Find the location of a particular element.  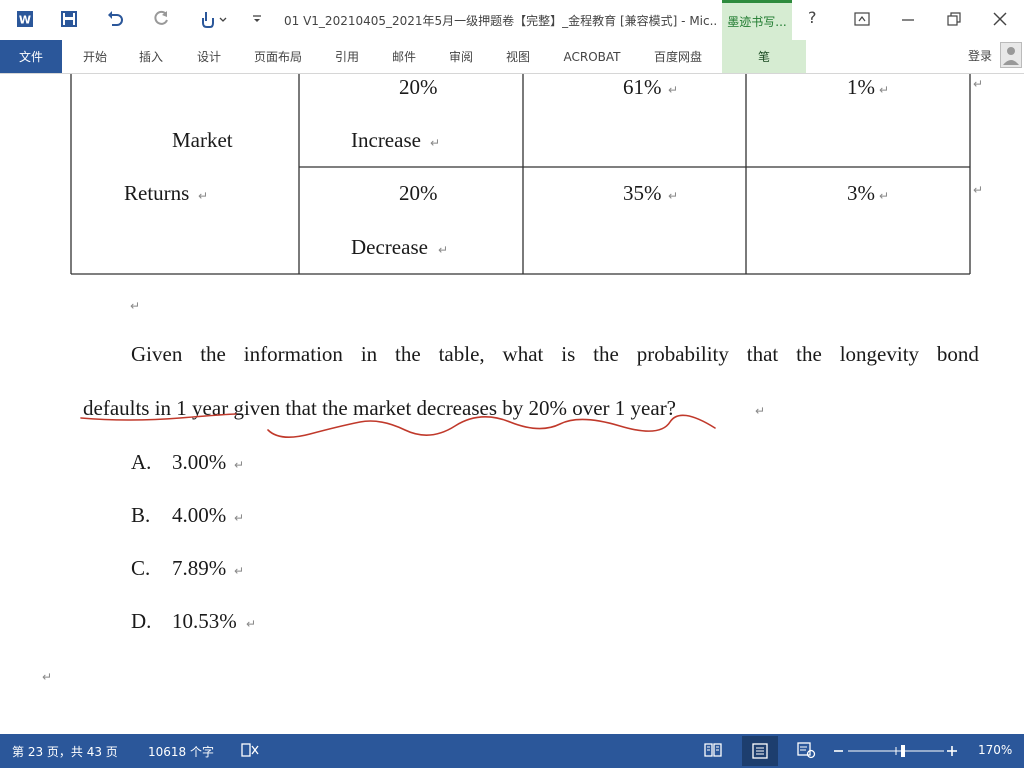

sign-in-link: 登录 is located at coordinates (980, 55).